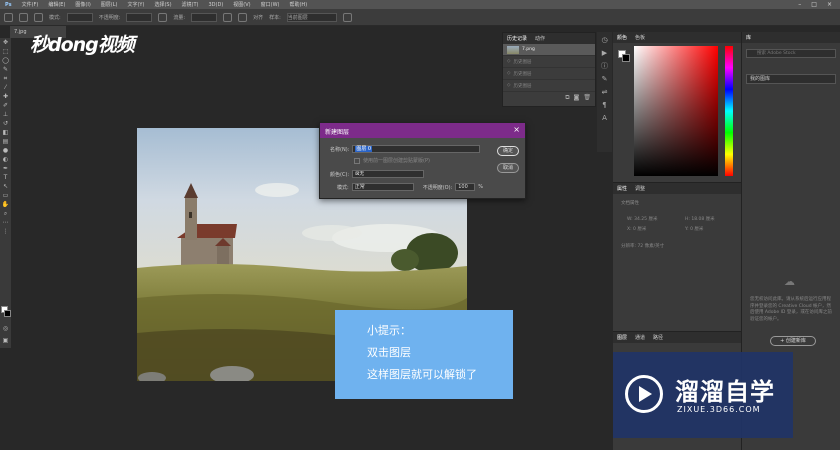  I want to click on menu-image: 图像(I), so click(82, 4).